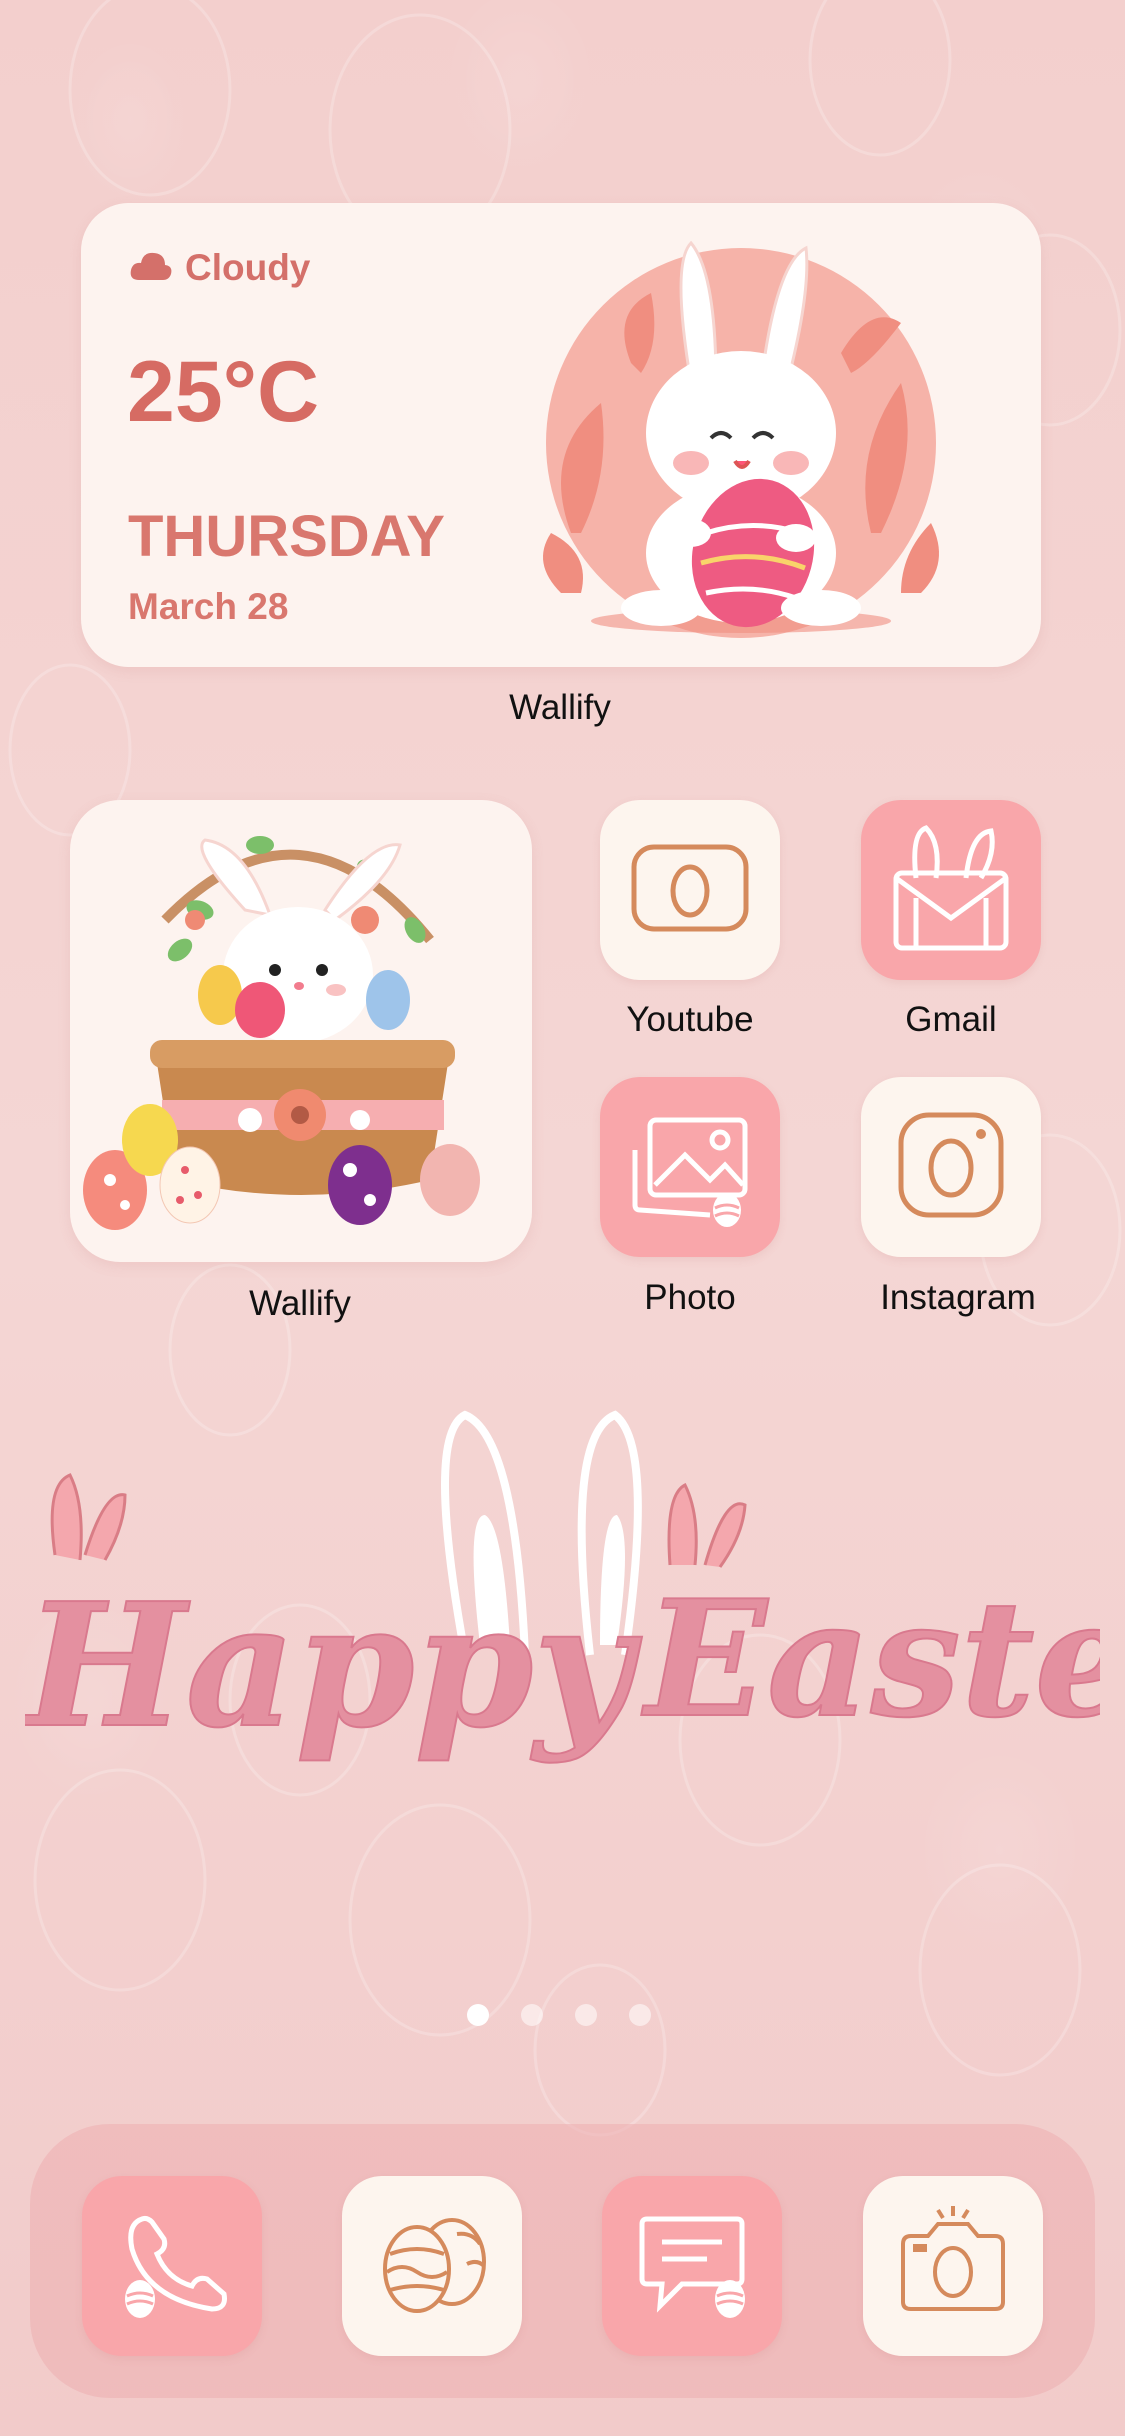  Describe the element at coordinates (690, 1297) in the screenshot. I see `photo-app-label: Photo` at that location.